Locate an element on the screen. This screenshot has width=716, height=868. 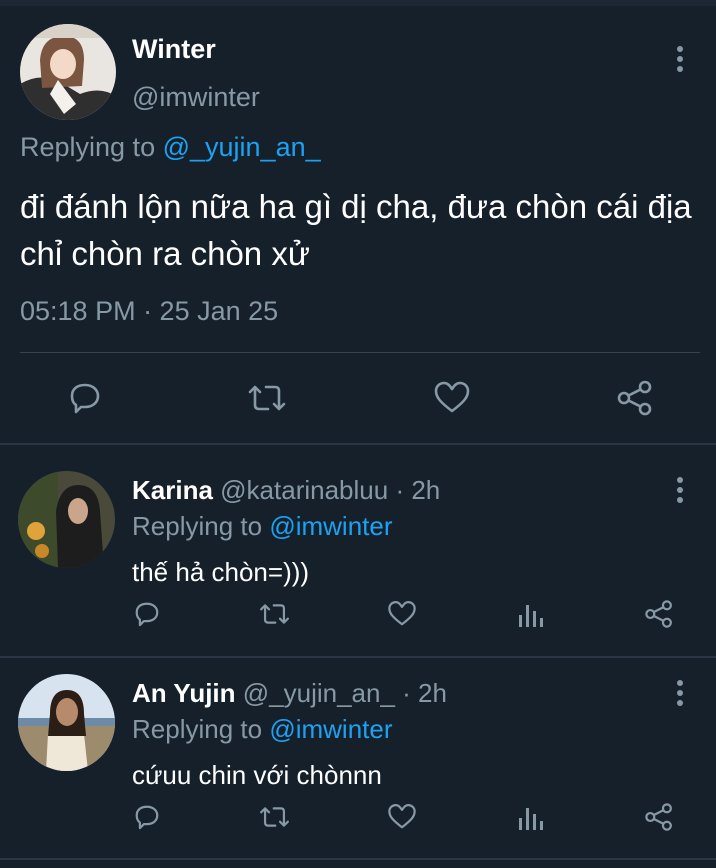
reply-header: An Yujin @_yujin_an_ · 2h is located at coordinates (289, 693).